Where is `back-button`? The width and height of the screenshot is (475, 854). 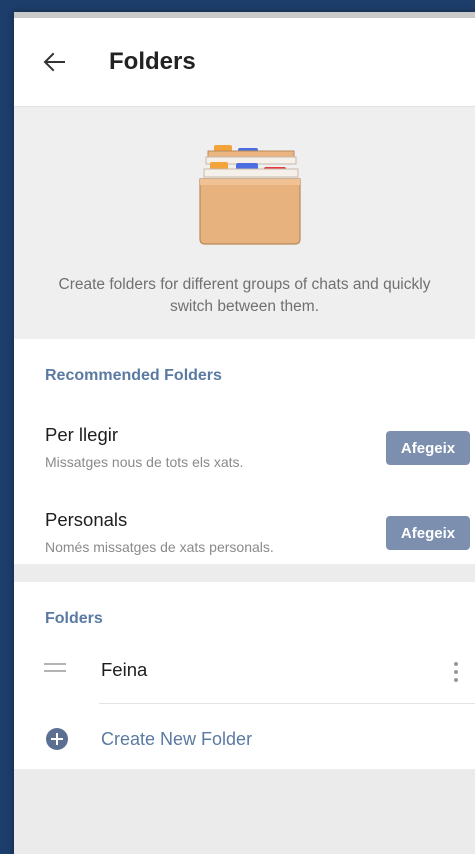
back-button is located at coordinates (54, 62).